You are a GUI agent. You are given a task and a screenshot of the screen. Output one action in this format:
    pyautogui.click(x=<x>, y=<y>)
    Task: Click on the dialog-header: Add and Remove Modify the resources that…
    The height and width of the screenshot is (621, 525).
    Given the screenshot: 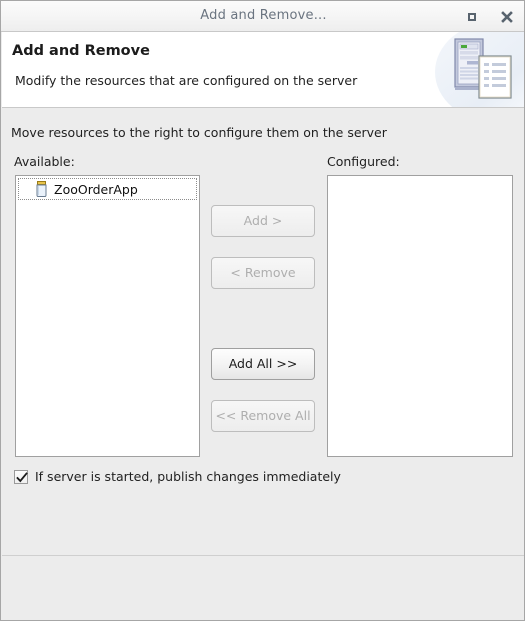 What is the action you would take?
    pyautogui.click(x=263, y=70)
    